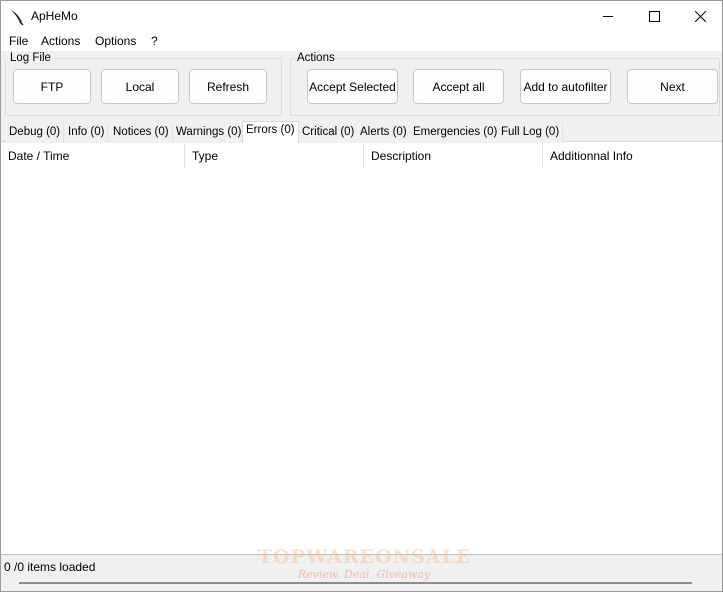 The image size is (723, 592). I want to click on title-bar: ApHeMo, so click(361, 16).